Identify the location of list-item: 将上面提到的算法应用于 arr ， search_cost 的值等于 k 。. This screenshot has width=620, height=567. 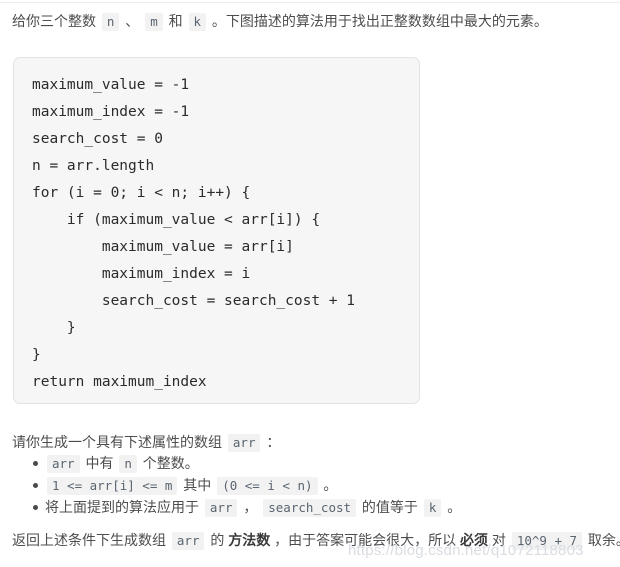
(312, 507).